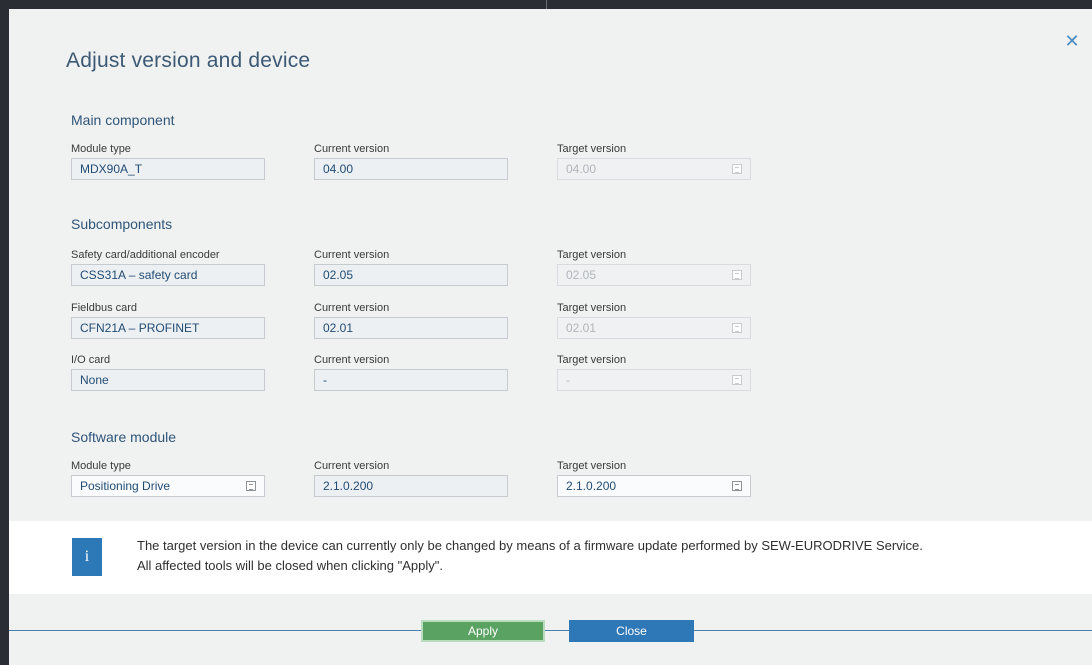 This screenshot has width=1092, height=665. Describe the element at coordinates (104, 308) in the screenshot. I see `fieldbus-card-label: Fieldbus card` at that location.